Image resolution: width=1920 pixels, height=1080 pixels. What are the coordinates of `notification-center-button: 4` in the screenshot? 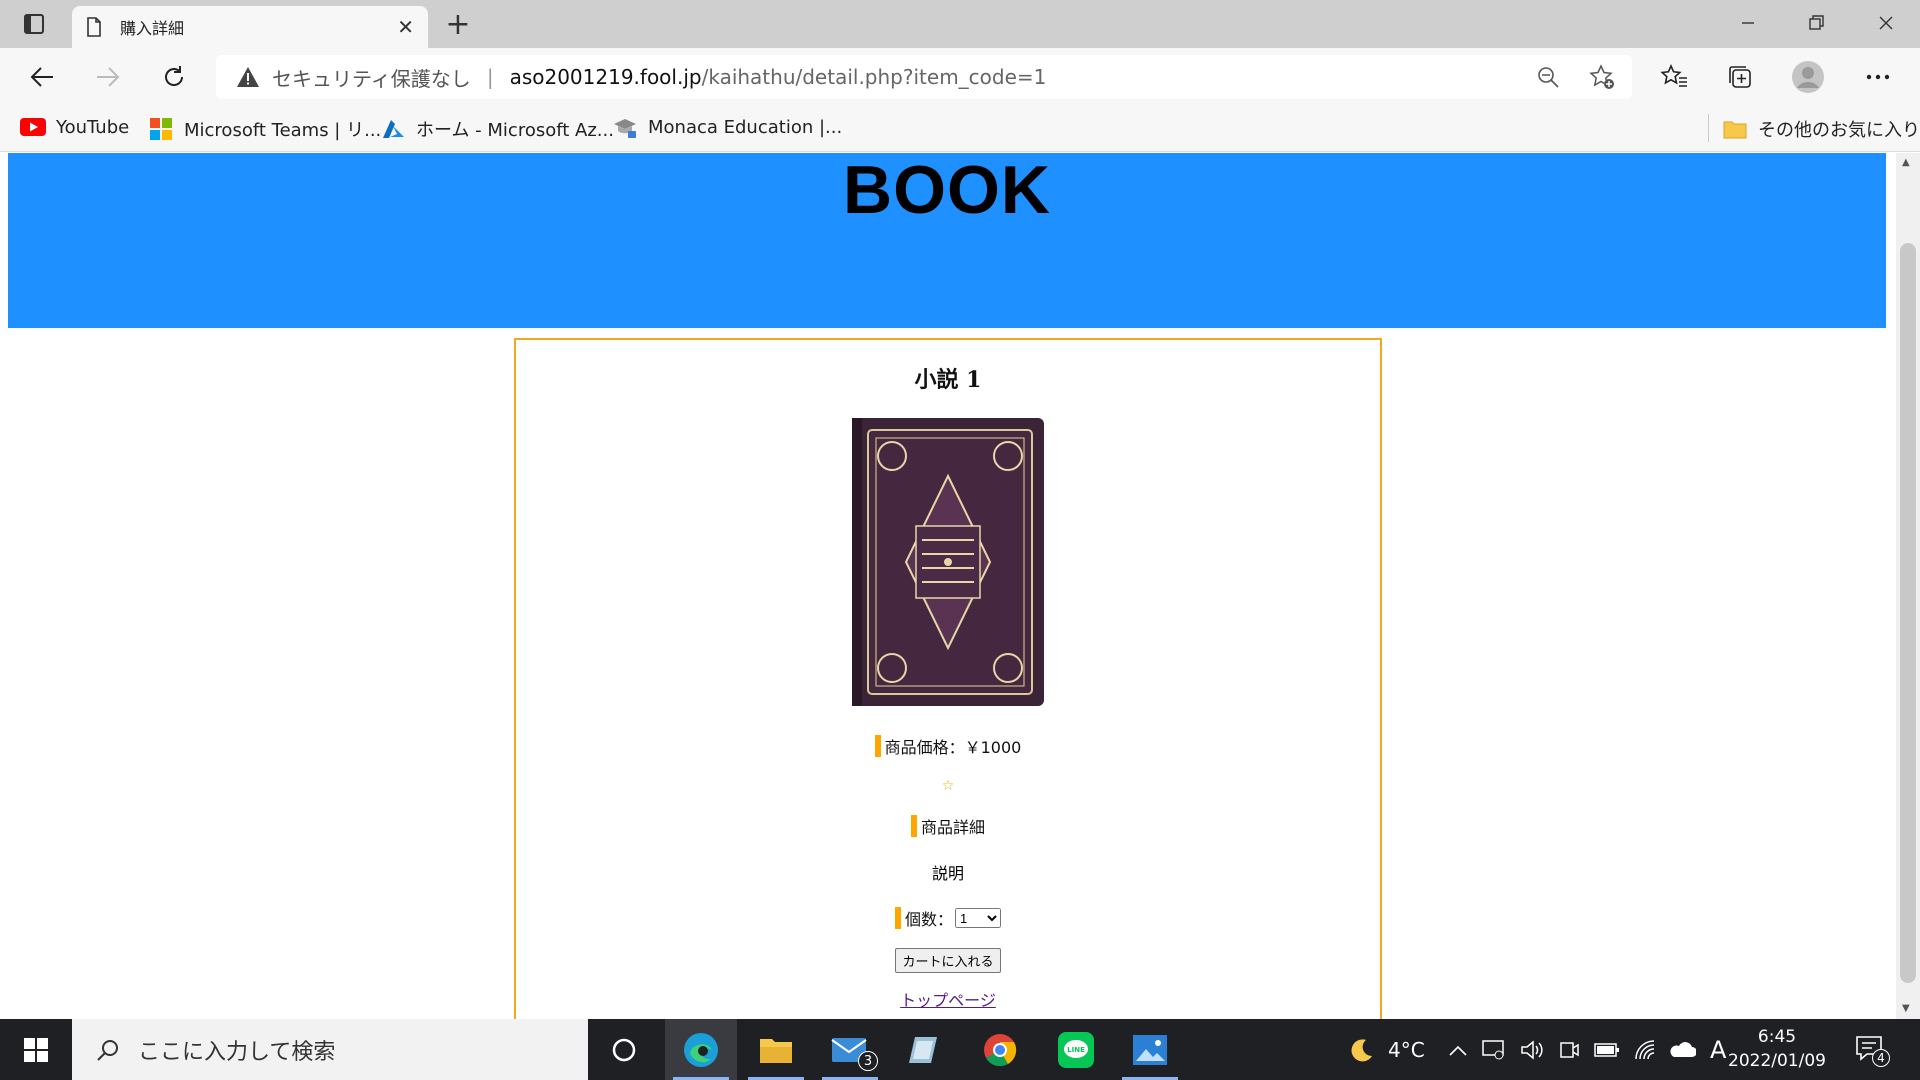 It's located at (1872, 1050).